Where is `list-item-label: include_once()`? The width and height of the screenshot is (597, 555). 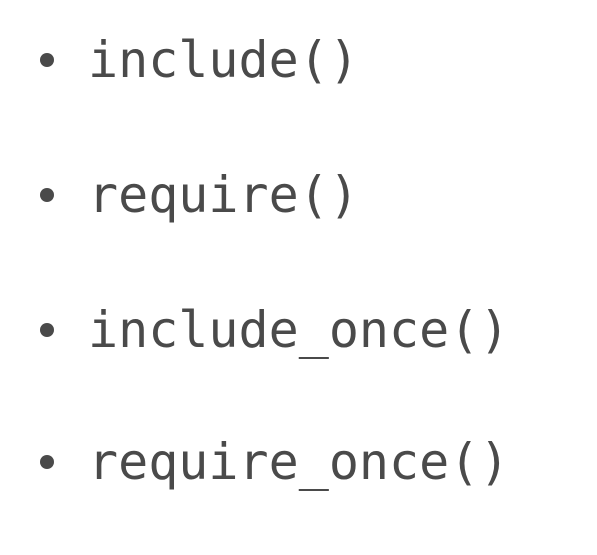
list-item-label: include_once() is located at coordinates (299, 330).